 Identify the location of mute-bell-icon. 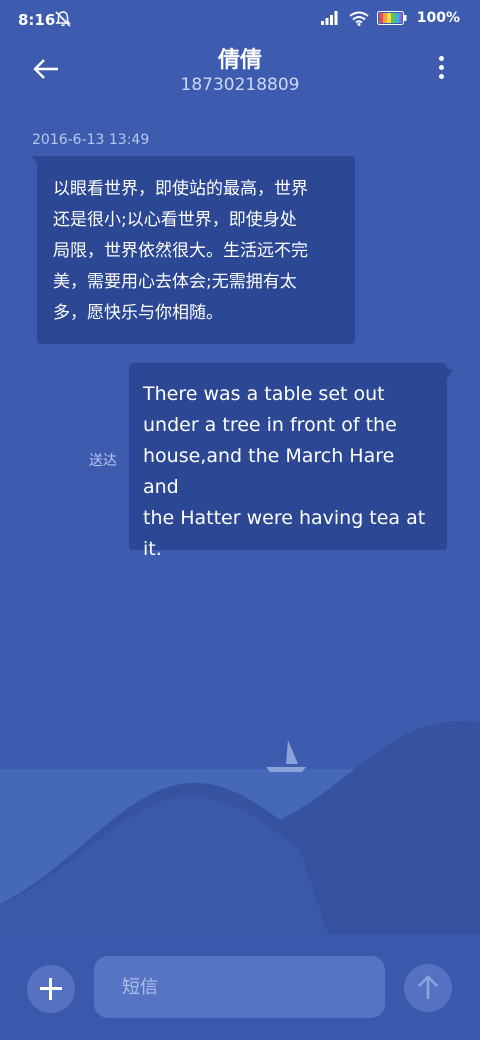
(63, 19).